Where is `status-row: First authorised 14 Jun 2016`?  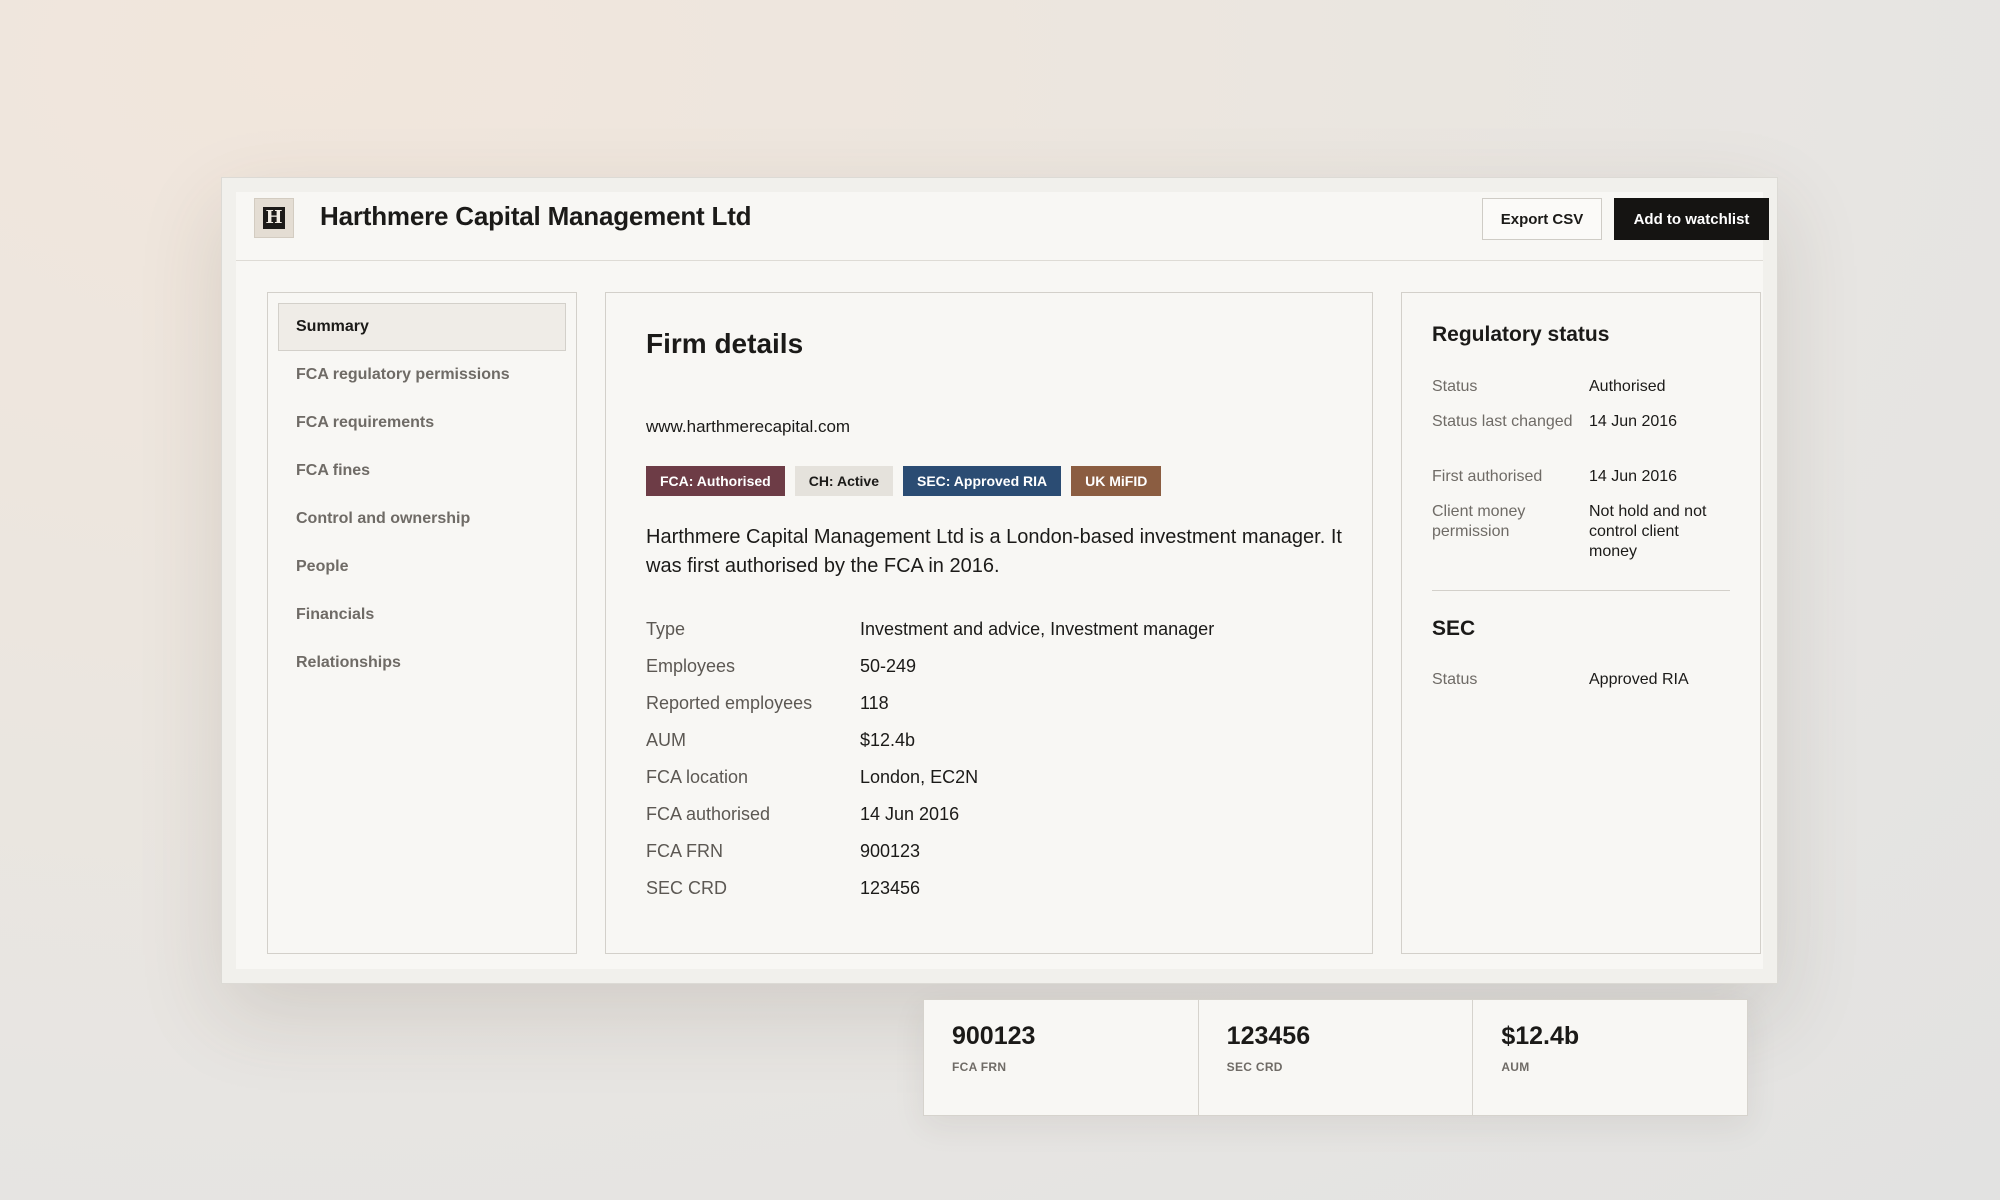
status-row: First authorised 14 Jun 2016 is located at coordinates (1582, 477).